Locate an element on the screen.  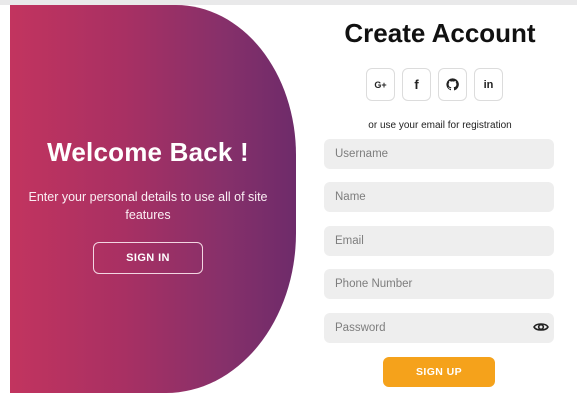
registration-hint: or use your email for registration is located at coordinates (440, 125).